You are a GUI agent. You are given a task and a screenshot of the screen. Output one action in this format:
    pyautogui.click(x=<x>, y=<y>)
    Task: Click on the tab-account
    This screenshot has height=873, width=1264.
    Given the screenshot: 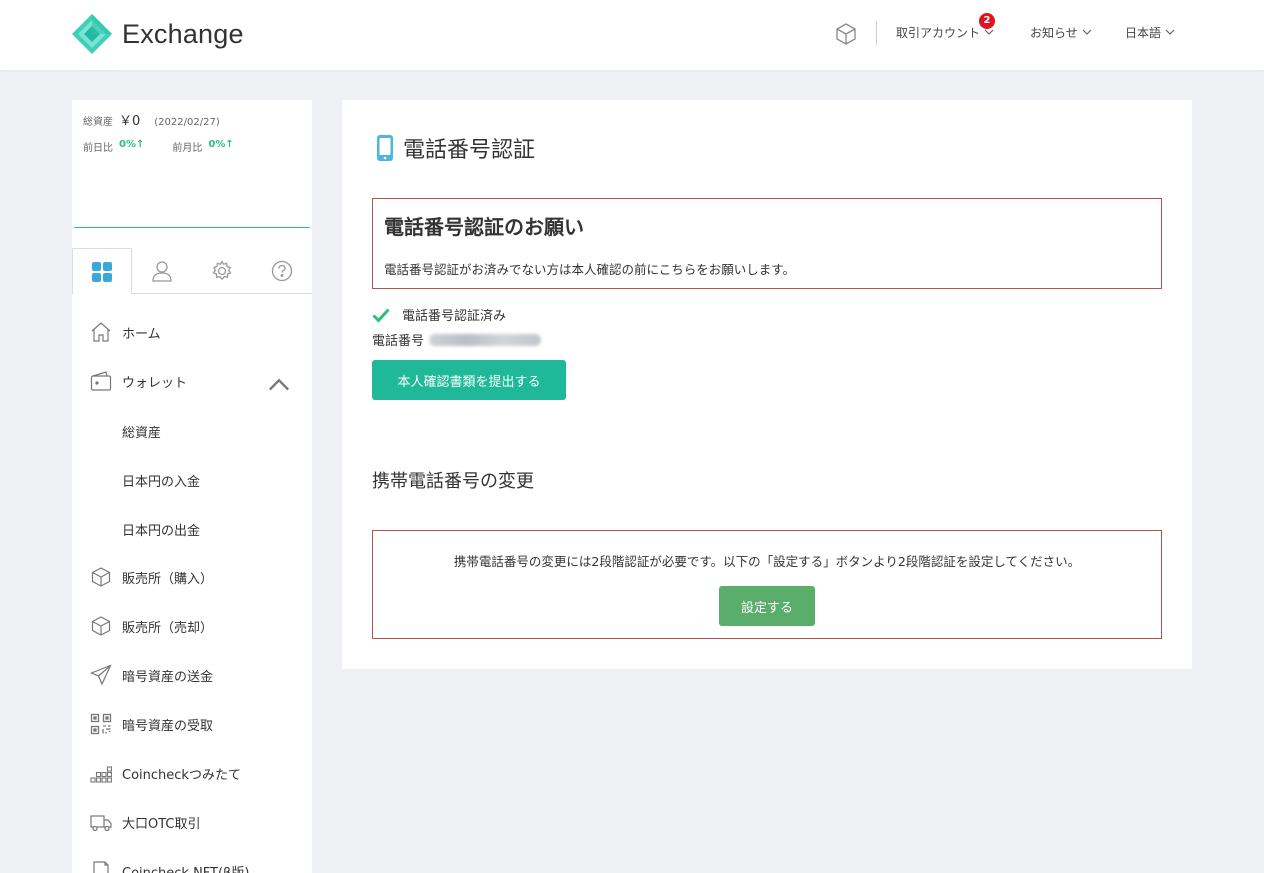 What is the action you would take?
    pyautogui.click(x=162, y=271)
    